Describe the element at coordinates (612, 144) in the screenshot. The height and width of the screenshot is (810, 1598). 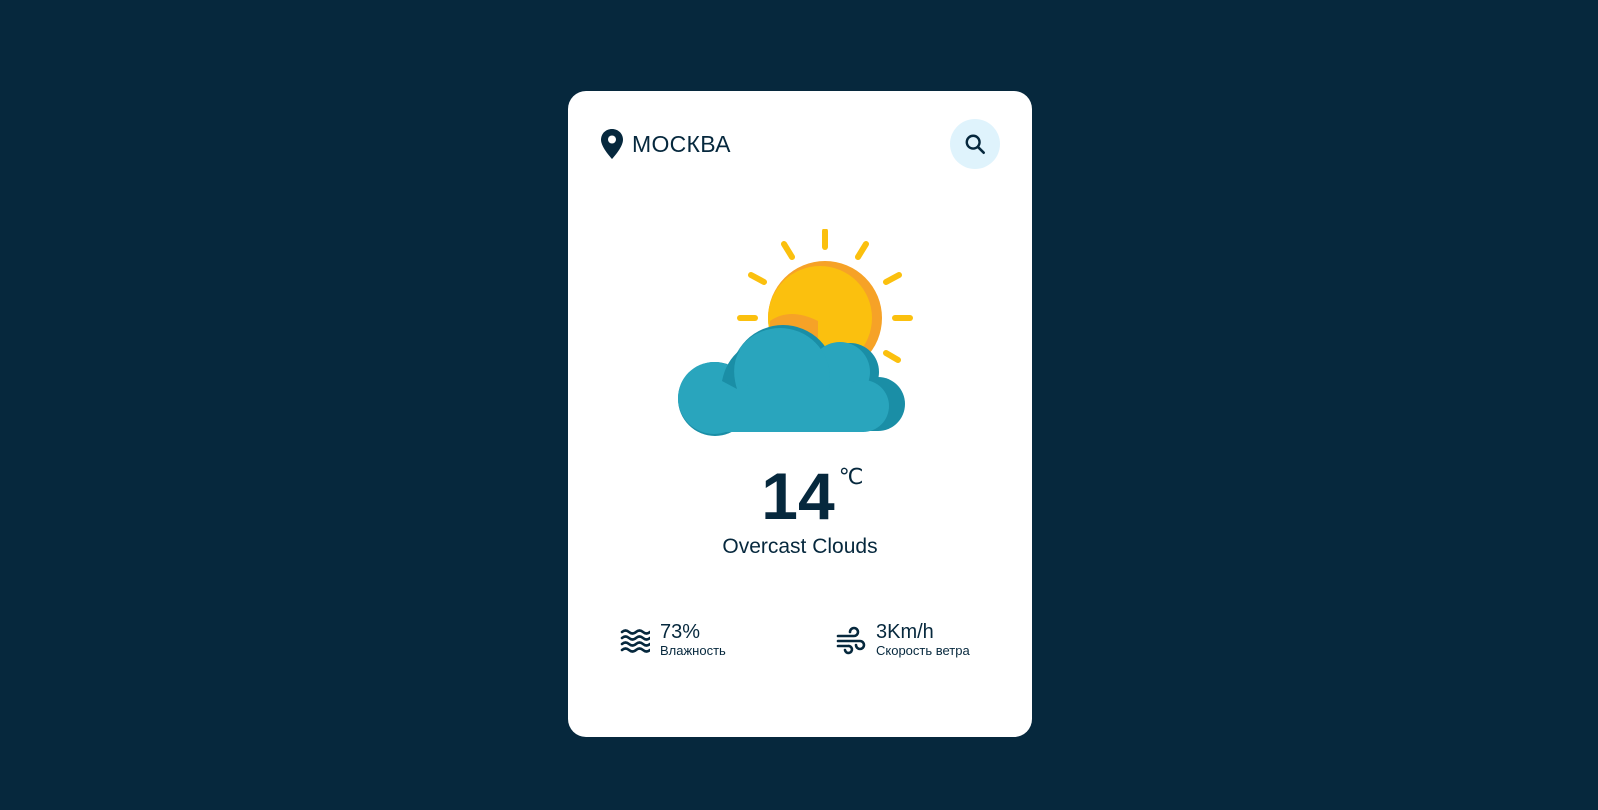
I see `map-pin-icon` at that location.